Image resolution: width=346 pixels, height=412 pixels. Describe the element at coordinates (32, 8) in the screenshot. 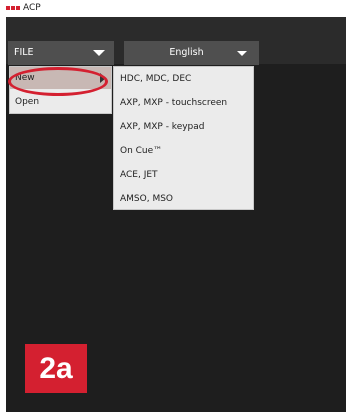

I see `window-title: ACP` at that location.